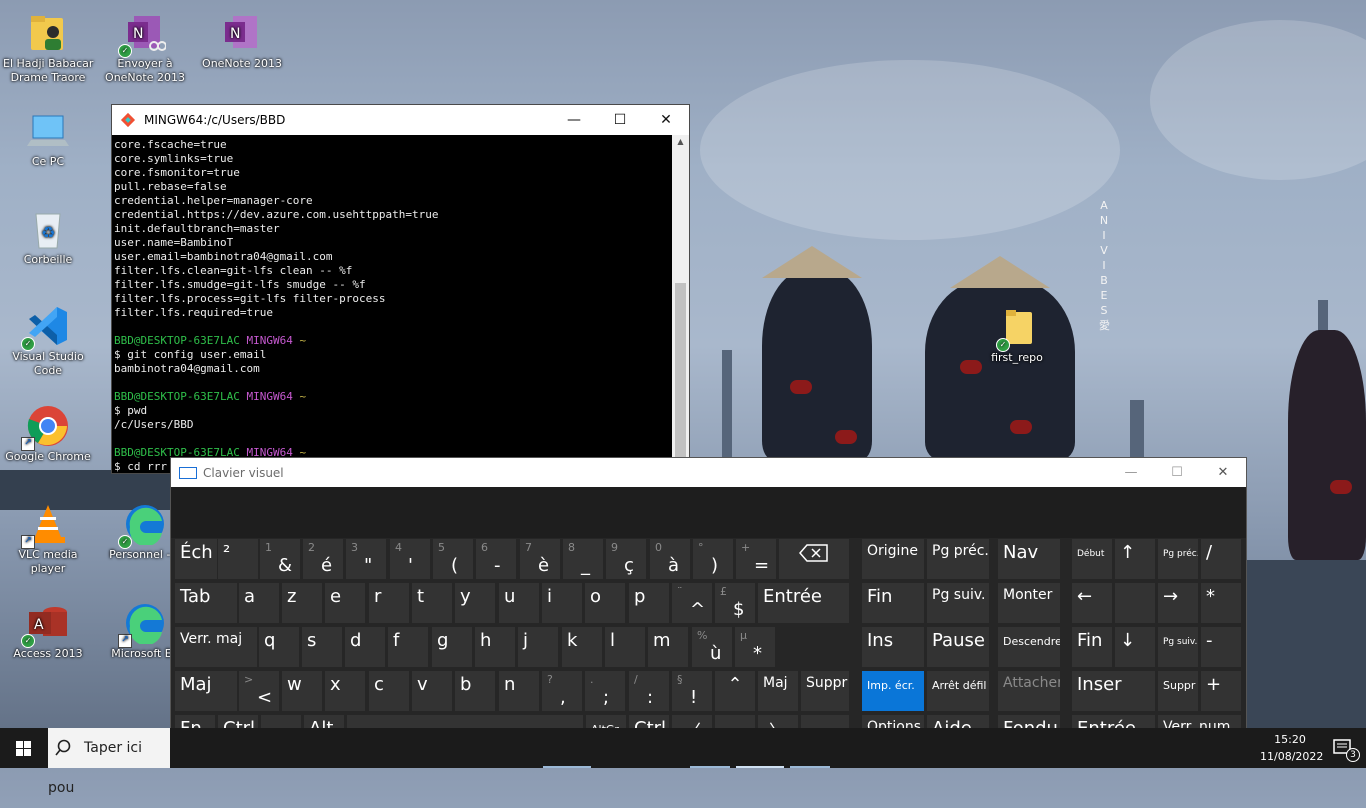 This screenshot has height=808, width=1366. Describe the element at coordinates (958, 647) in the screenshot. I see `key-pause: Pause` at that location.